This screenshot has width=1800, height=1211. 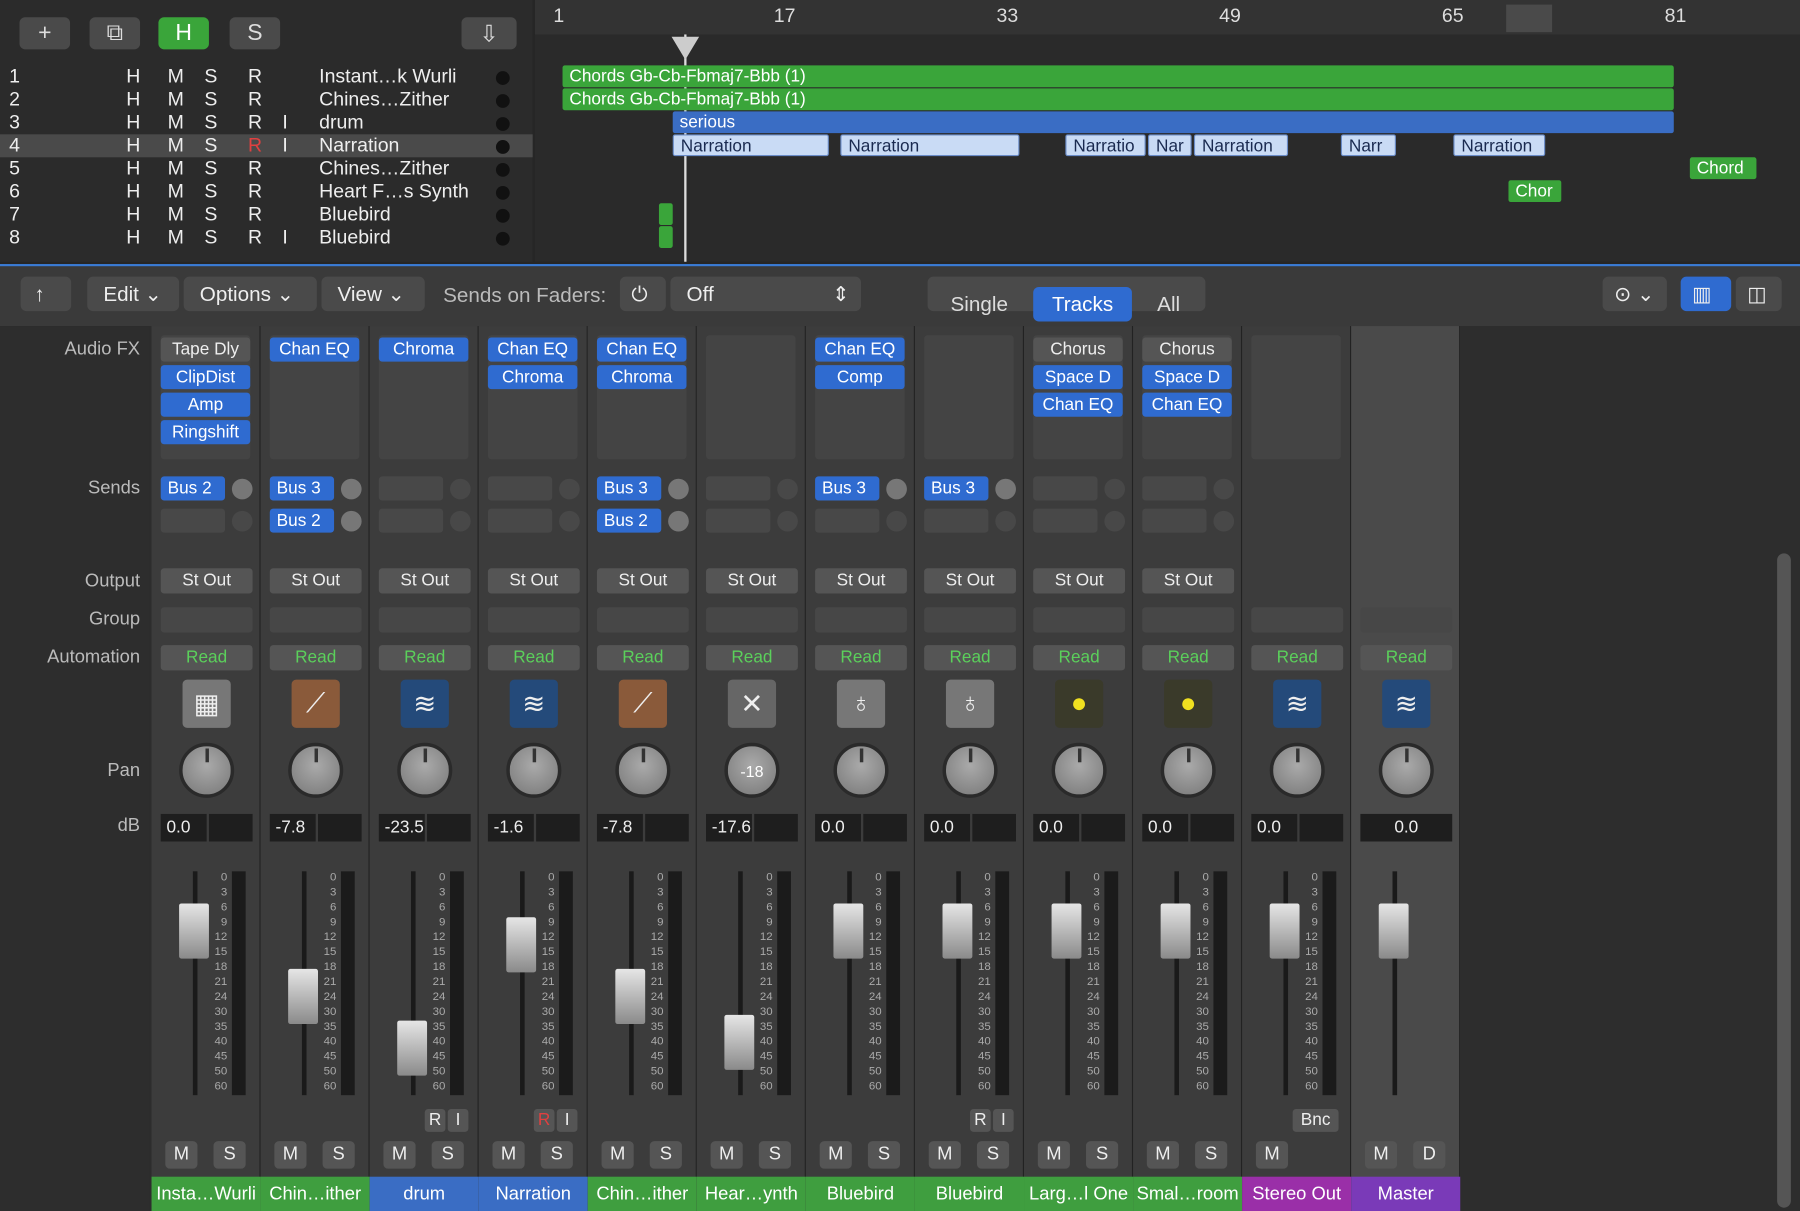 I want to click on region-chords-2: Chords Gb-Cb-Fbmaj7-Bbb (1), so click(x=1118, y=99).